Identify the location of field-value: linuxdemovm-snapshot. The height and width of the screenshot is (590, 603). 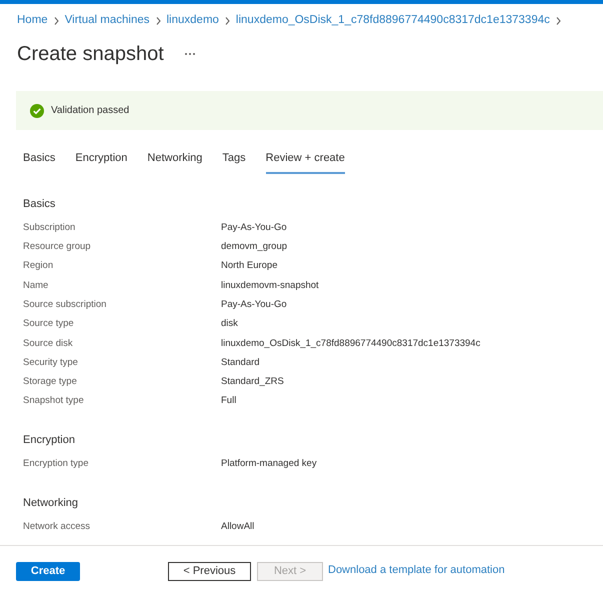
(270, 285).